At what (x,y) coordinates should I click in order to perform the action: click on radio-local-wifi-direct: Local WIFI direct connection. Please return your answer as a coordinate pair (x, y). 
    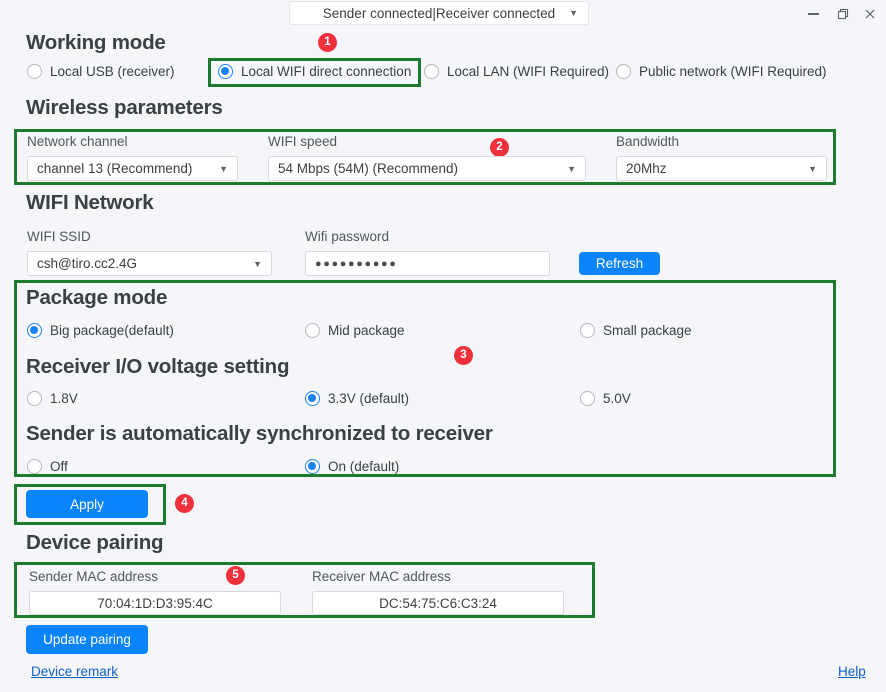
    Looking at the image, I should click on (314, 71).